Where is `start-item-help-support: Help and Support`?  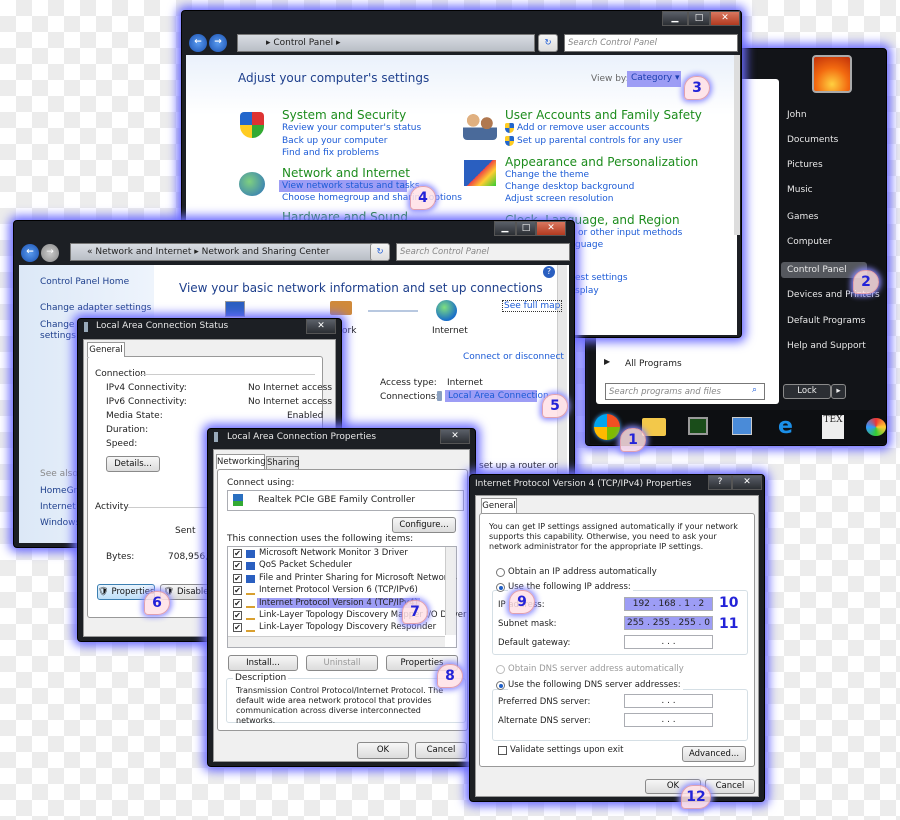
start-item-help-support: Help and Support is located at coordinates (826, 346).